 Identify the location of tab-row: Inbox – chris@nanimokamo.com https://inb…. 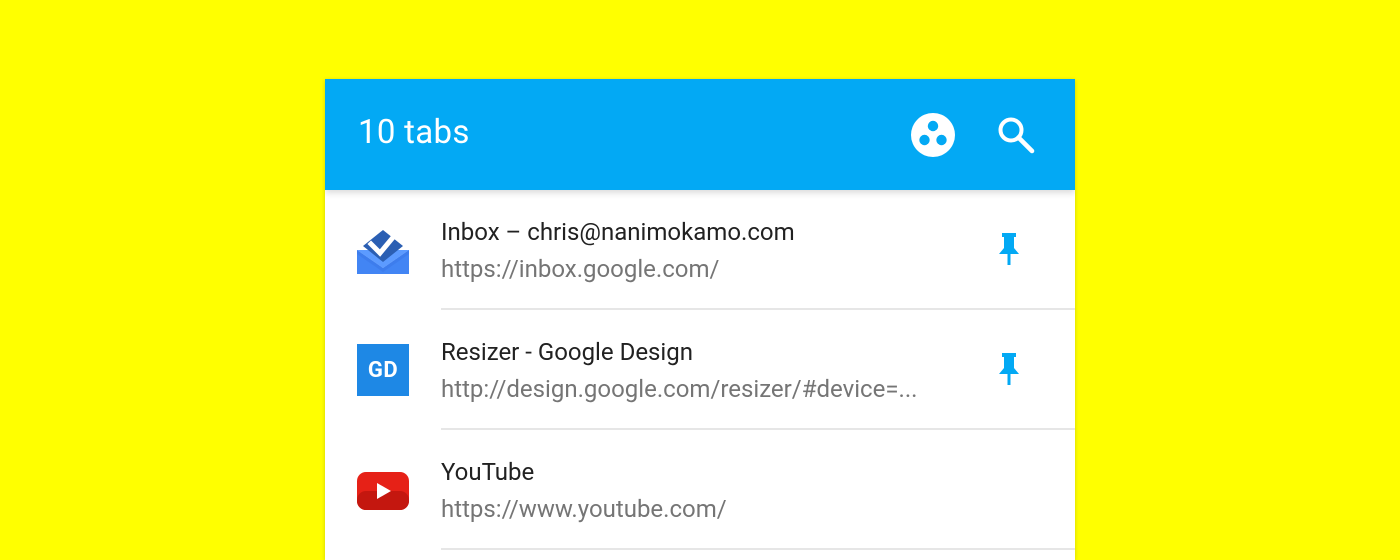
(700, 250).